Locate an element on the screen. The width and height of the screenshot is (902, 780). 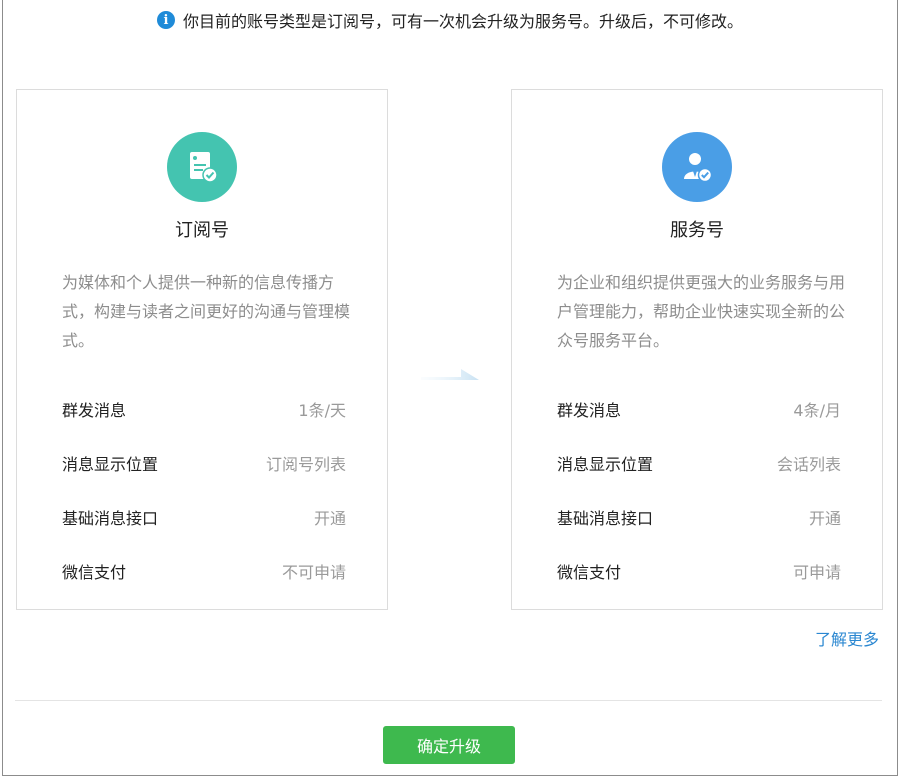
notice-bar: i 你目前的账号类型是订阅号，可有一次机会升级为服务号。升级后，不可修改。 is located at coordinates (450, 20).